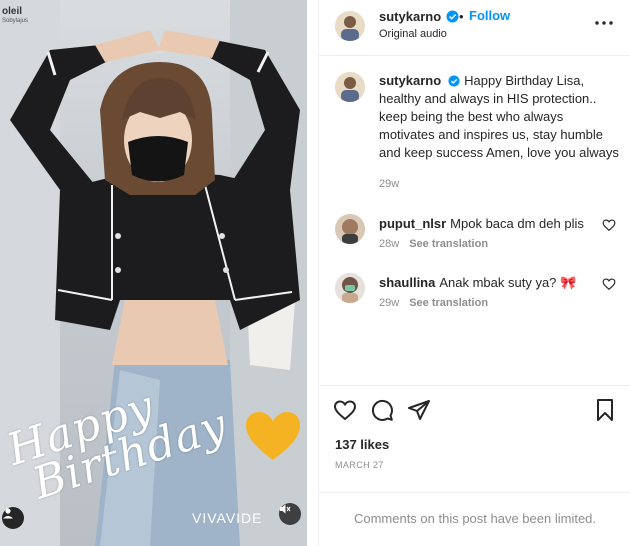  What do you see at coordinates (12, 11) in the screenshot?
I see `media-brand-text: oleil` at bounding box center [12, 11].